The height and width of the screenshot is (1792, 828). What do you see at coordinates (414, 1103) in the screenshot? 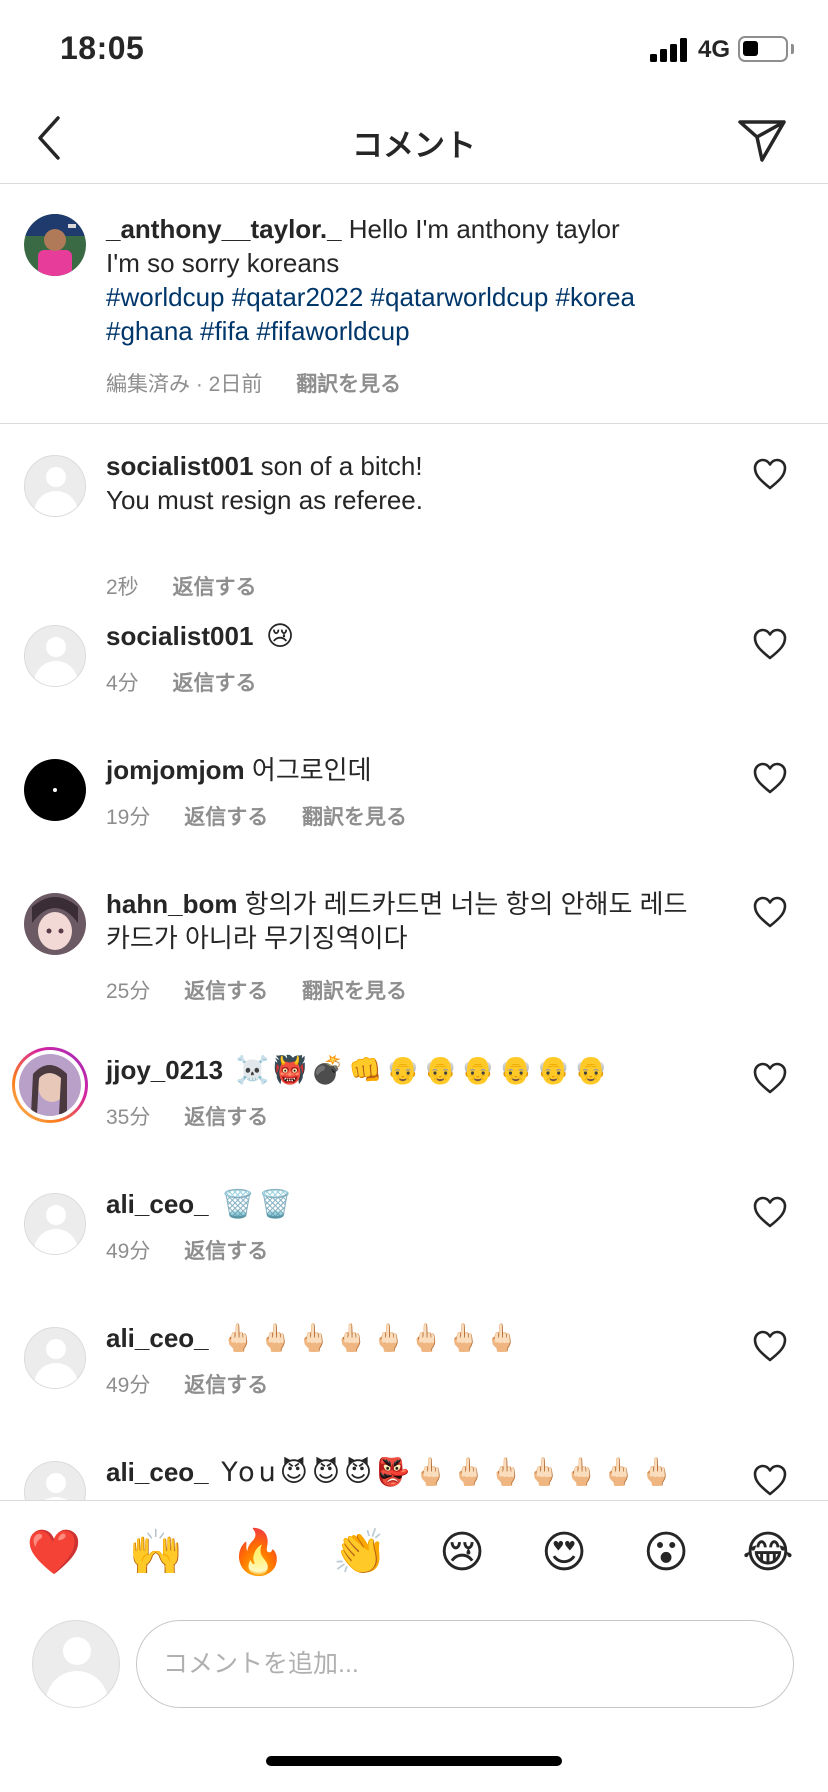
I see `comment-item: jjoy_0213 ☠️👹💣👊👴👴👴👴👴👴 35分 返信する` at bounding box center [414, 1103].